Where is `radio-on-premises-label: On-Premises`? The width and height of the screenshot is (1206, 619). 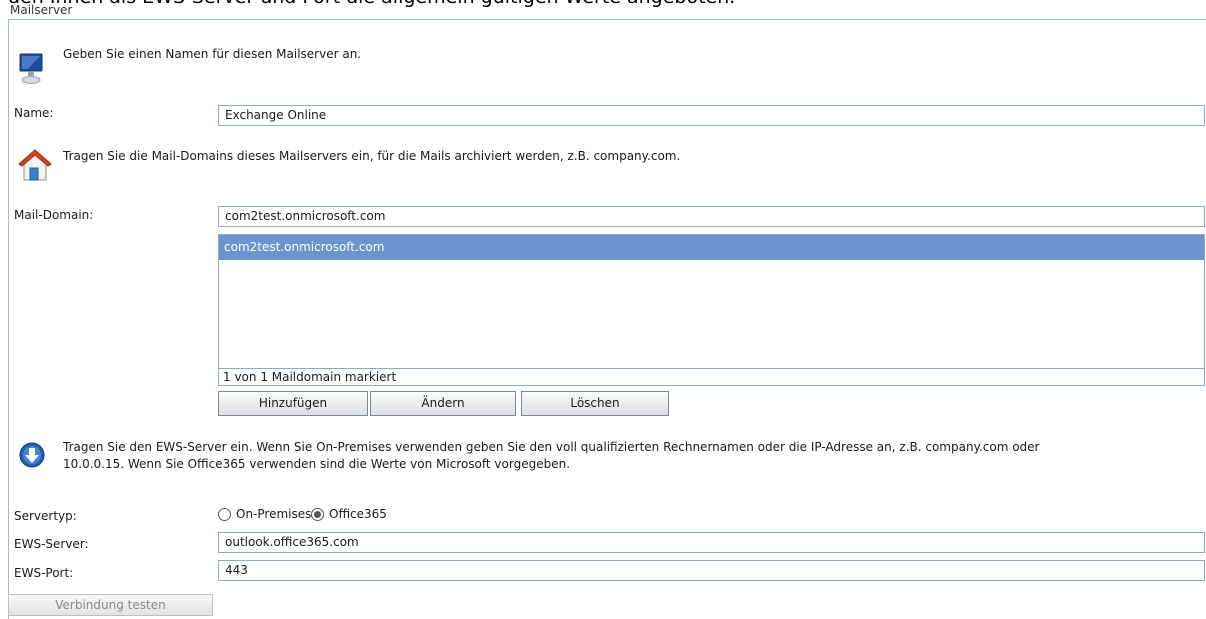 radio-on-premises-label: On-Premises is located at coordinates (274, 514).